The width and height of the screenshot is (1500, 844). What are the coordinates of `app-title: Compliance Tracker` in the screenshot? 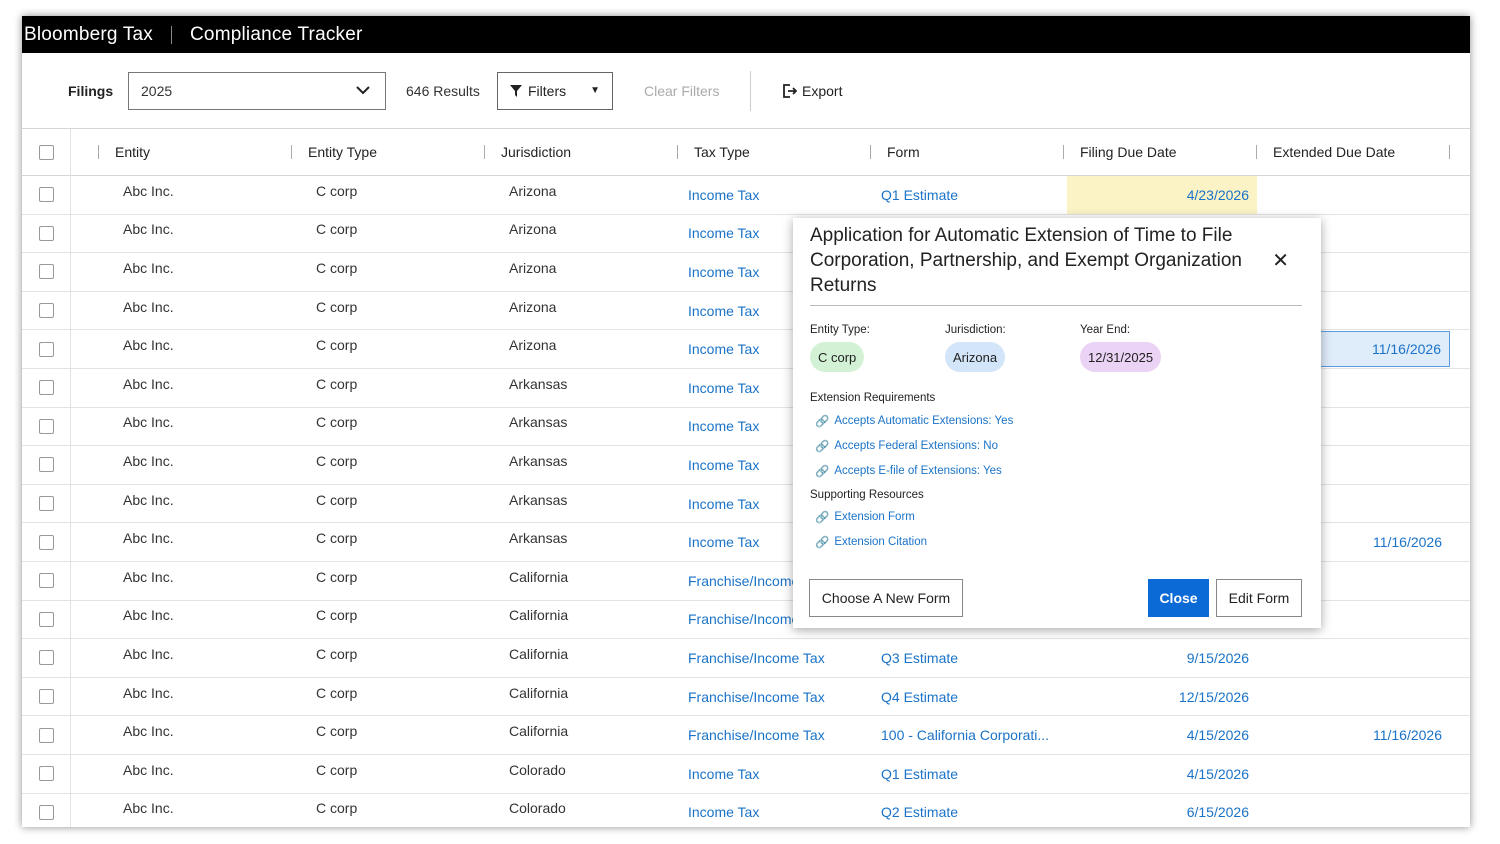 It's located at (276, 34).